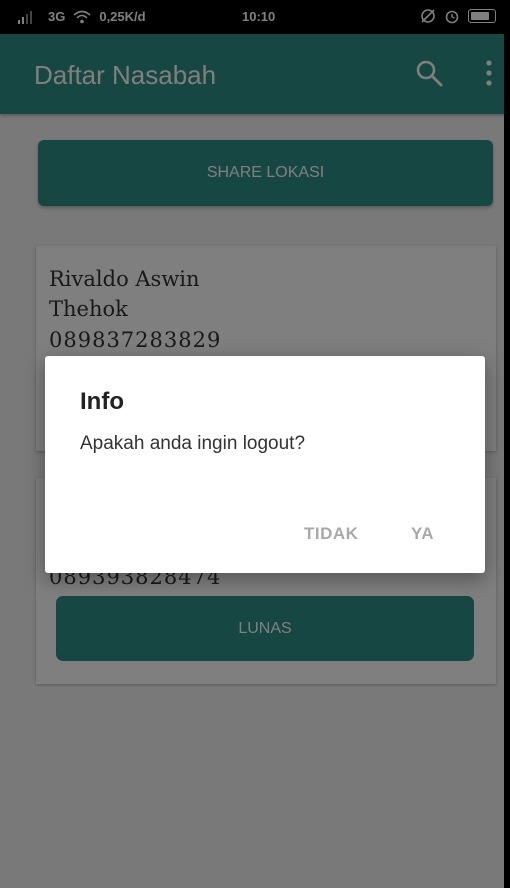 The width and height of the screenshot is (510, 888). I want to click on dialog-title: Info, so click(102, 401).